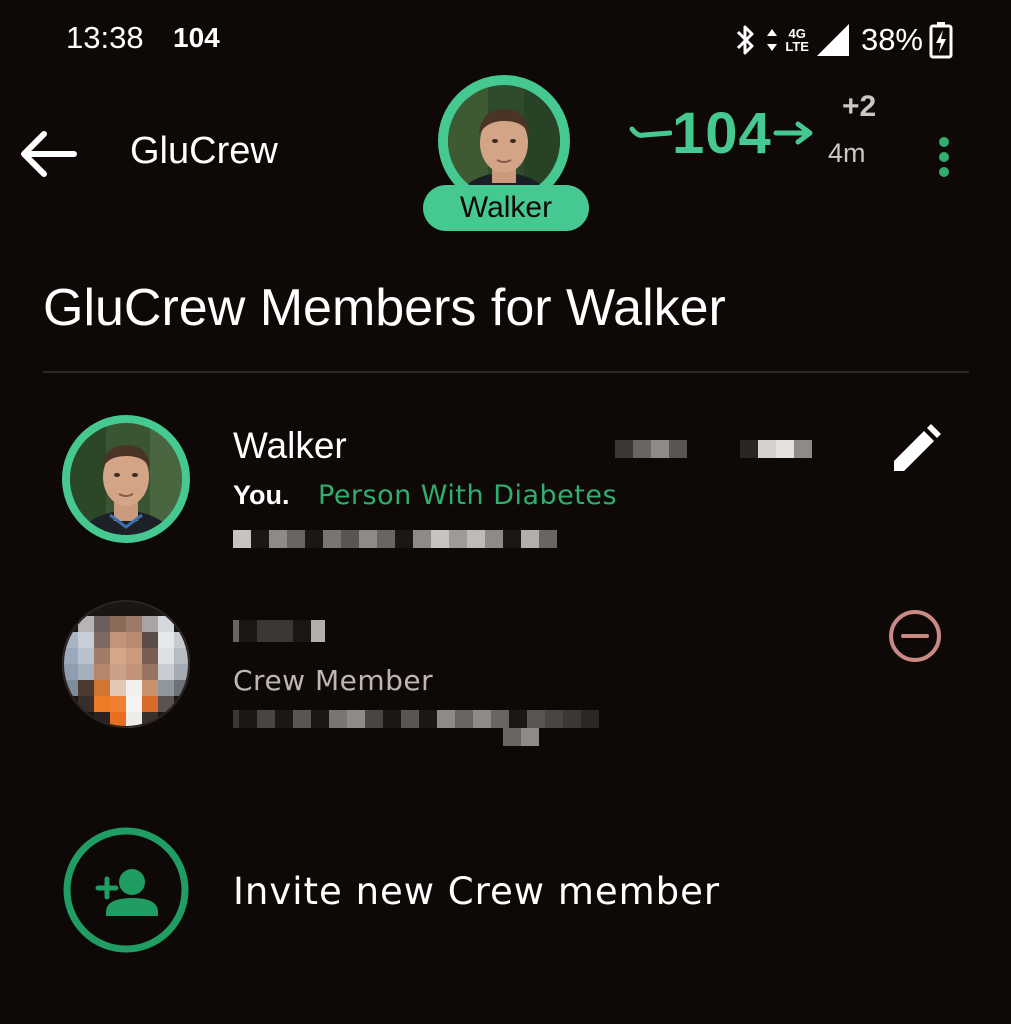 The image size is (1011, 1024). Describe the element at coordinates (261, 495) in the screenshot. I see `you-label: You.` at that location.